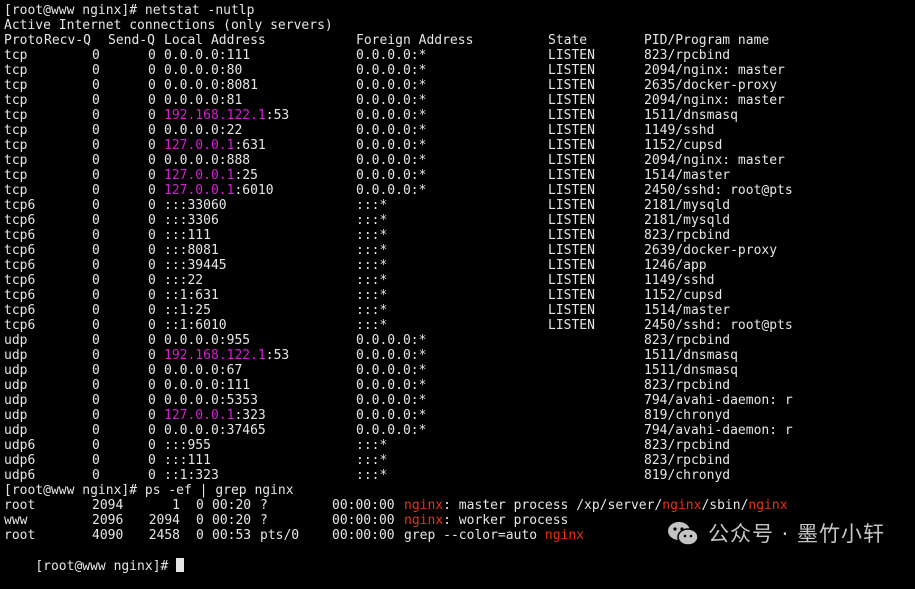  Describe the element at coordinates (211, 175) in the screenshot. I see `cell-local-address: 127.0.0.1:25` at that location.